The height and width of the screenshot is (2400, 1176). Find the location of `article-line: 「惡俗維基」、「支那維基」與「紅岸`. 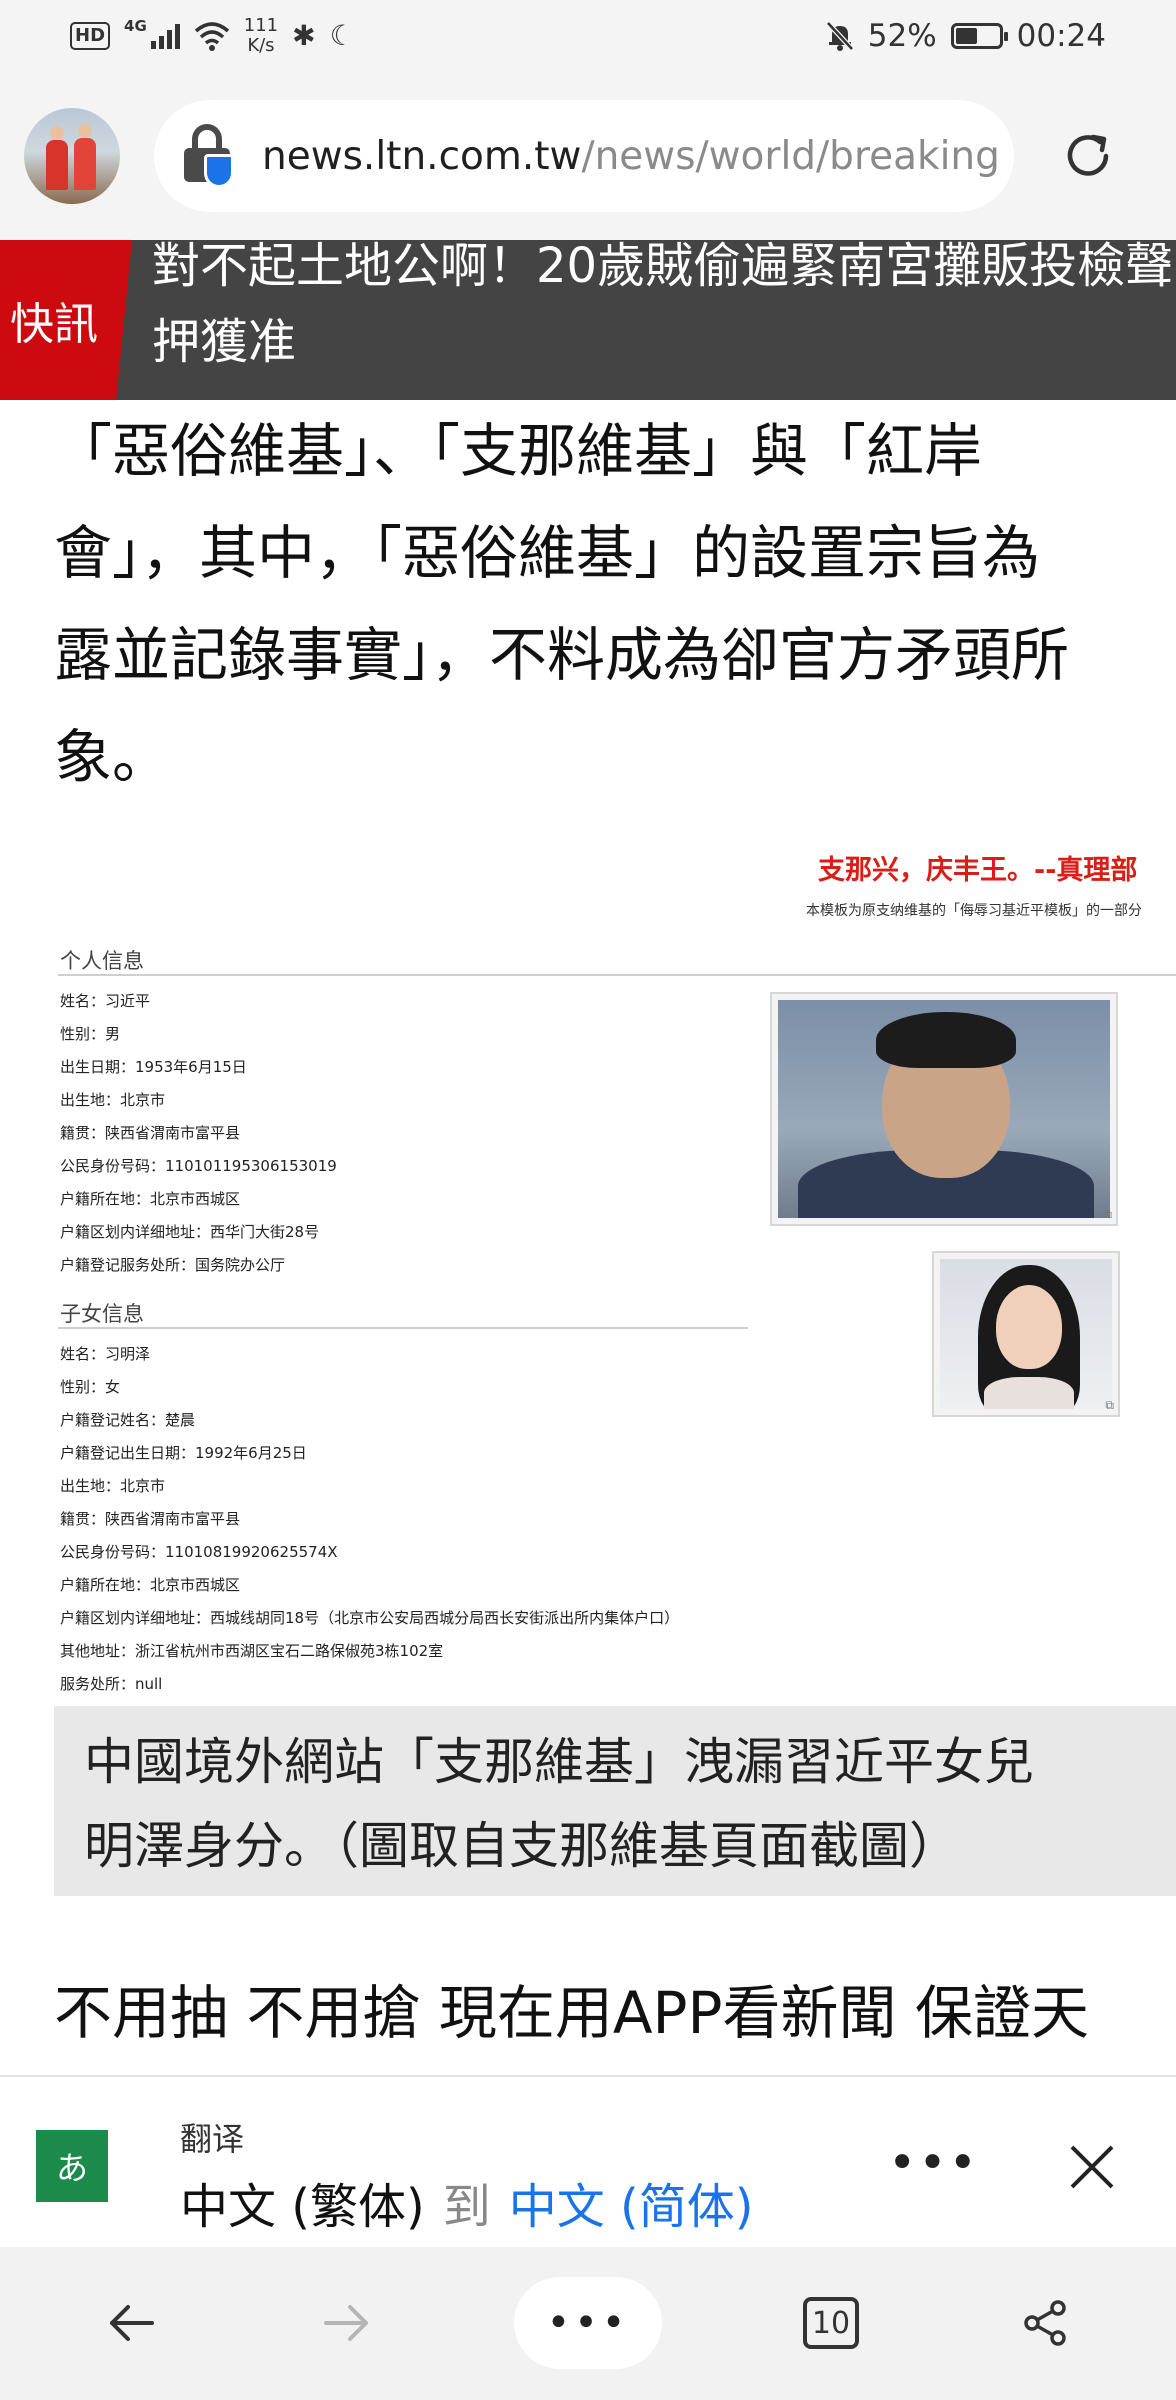

article-line: 「惡俗維基」、「支那維基」與「紅岸 is located at coordinates (518, 451).